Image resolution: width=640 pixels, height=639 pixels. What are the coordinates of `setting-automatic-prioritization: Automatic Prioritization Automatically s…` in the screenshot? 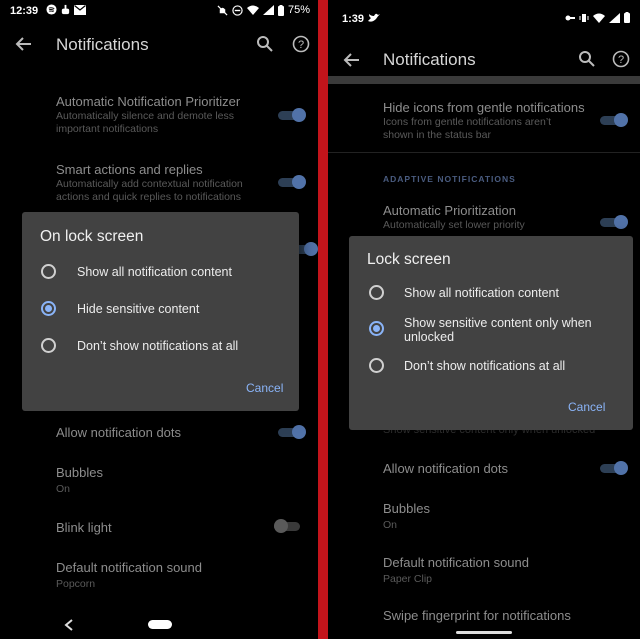 It's located at (503, 217).